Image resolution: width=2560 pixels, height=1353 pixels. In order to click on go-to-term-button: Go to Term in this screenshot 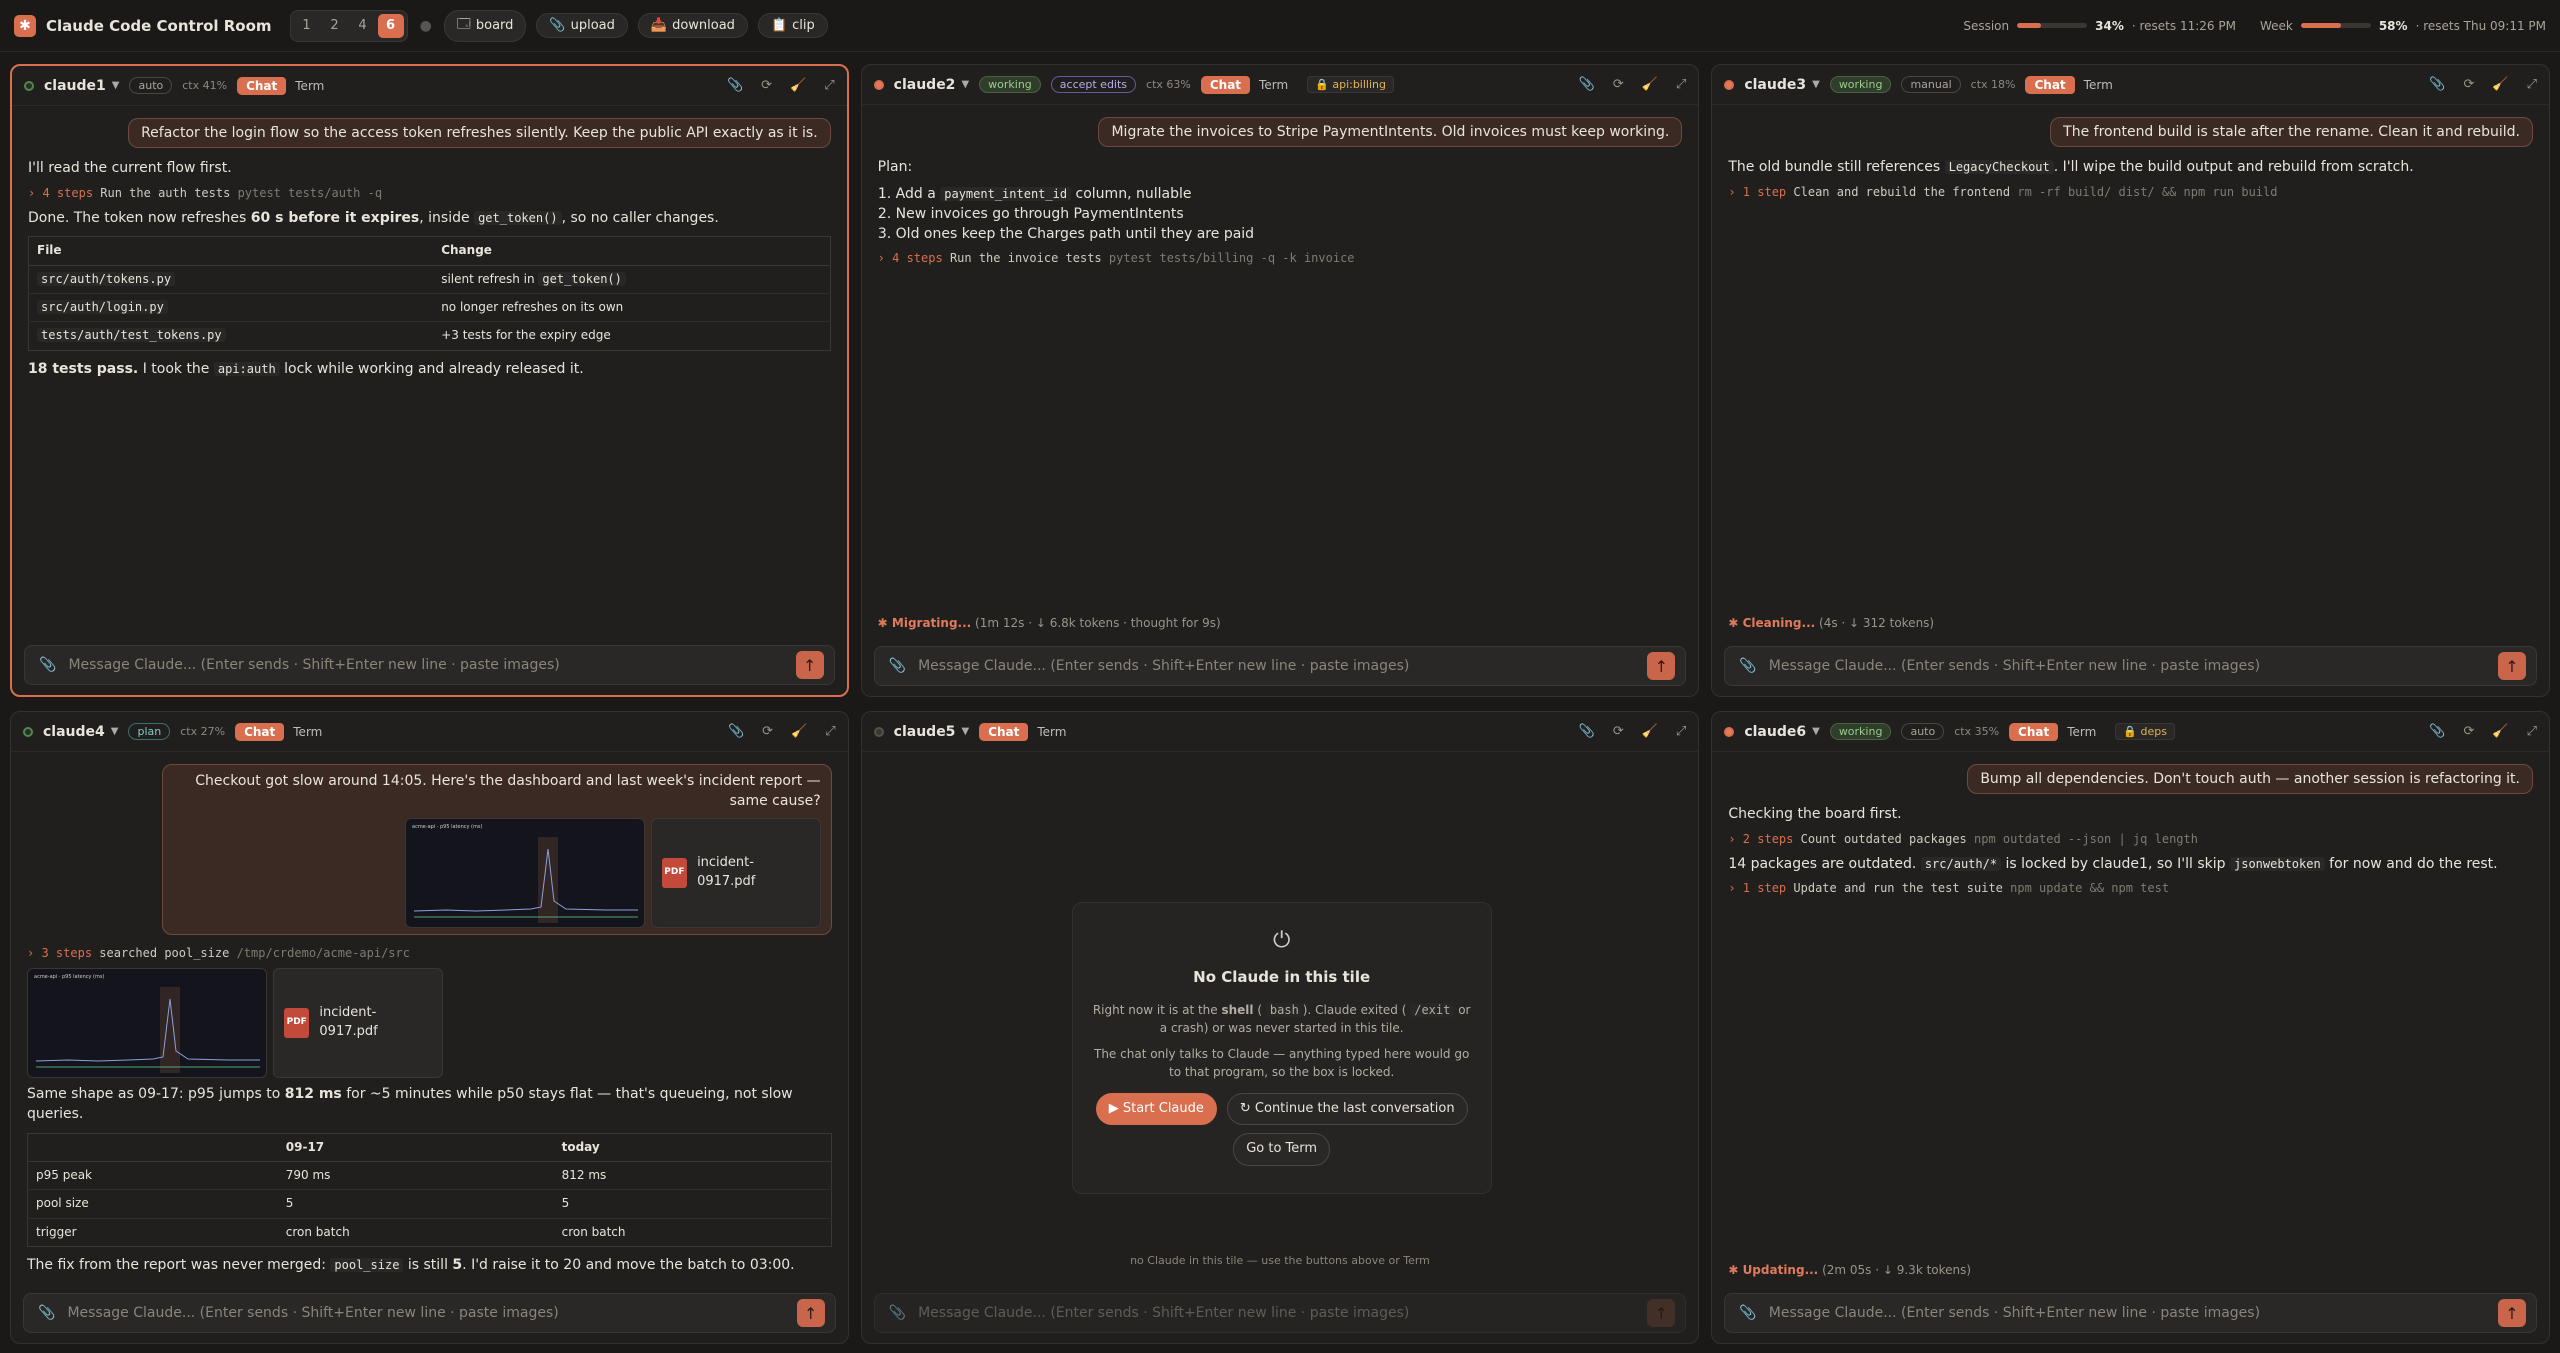, I will do `click(1282, 1150)`.